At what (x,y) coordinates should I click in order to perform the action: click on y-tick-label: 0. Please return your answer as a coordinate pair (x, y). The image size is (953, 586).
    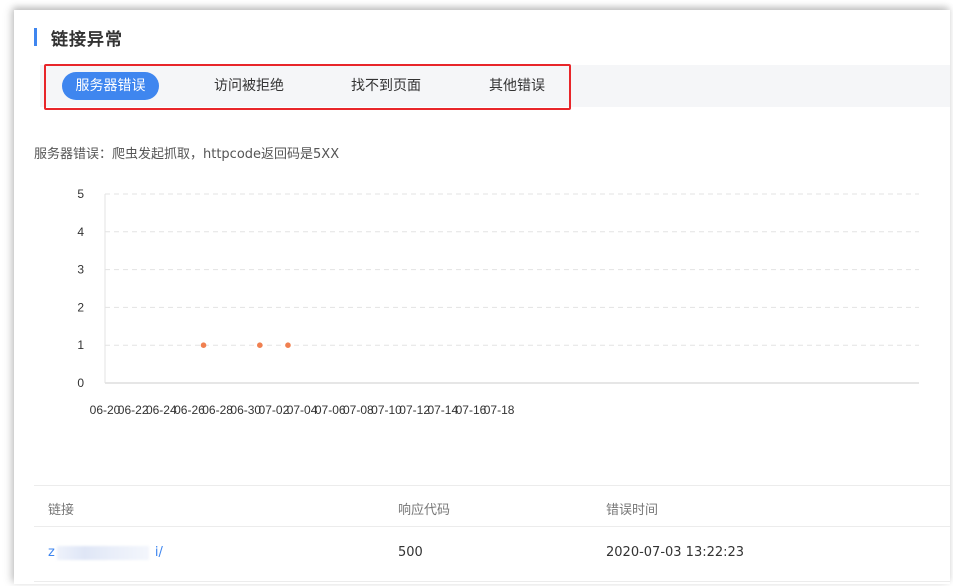
    Looking at the image, I should click on (80, 383).